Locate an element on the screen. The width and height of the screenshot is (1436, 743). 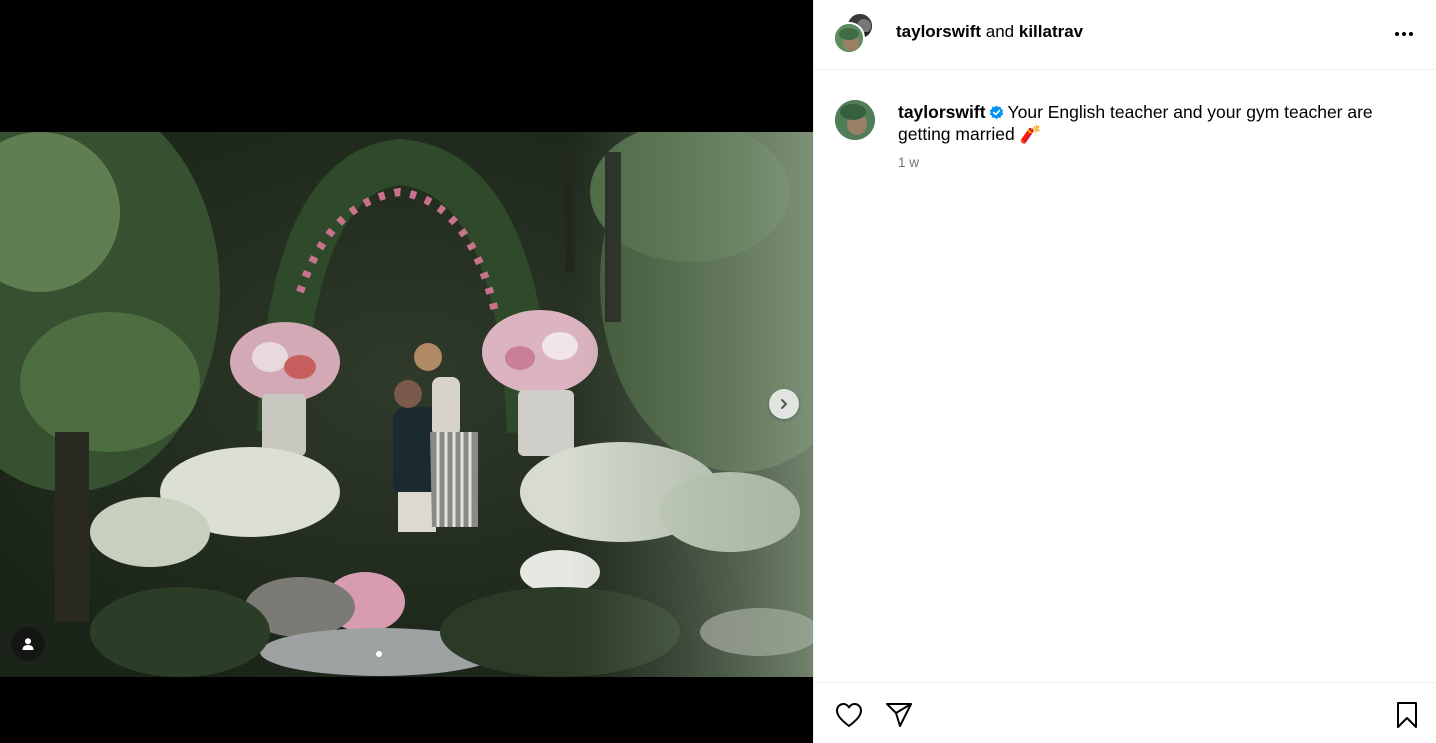
chevron-right-icon is located at coordinates (784, 404).